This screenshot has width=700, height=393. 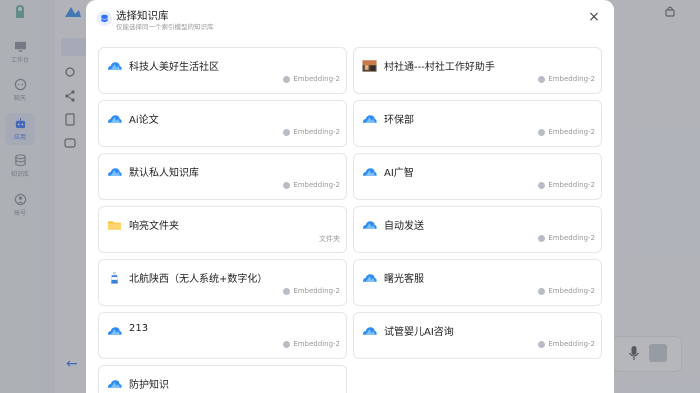 I want to click on bottle-icon, so click(x=114, y=277).